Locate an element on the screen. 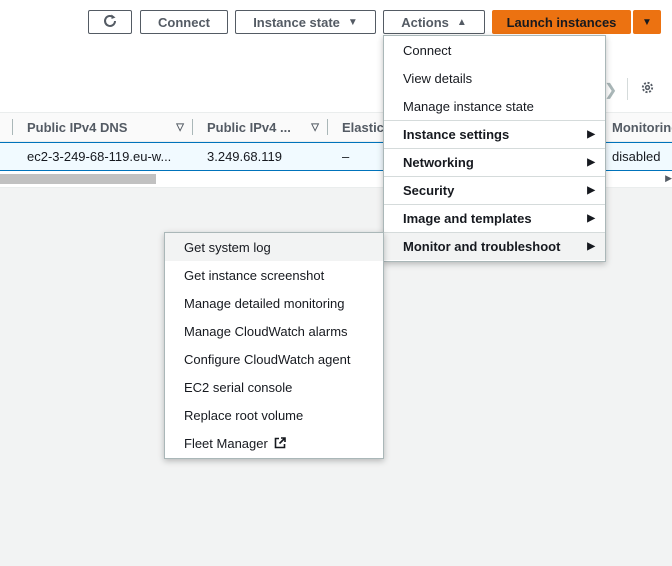 The image size is (672, 566). refresh-button is located at coordinates (110, 22).